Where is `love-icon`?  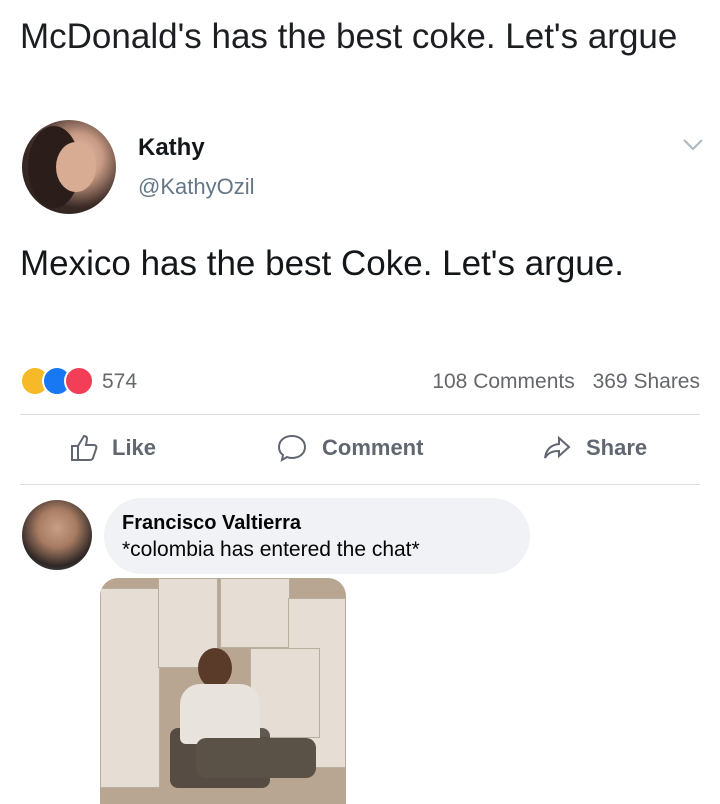 love-icon is located at coordinates (79, 381).